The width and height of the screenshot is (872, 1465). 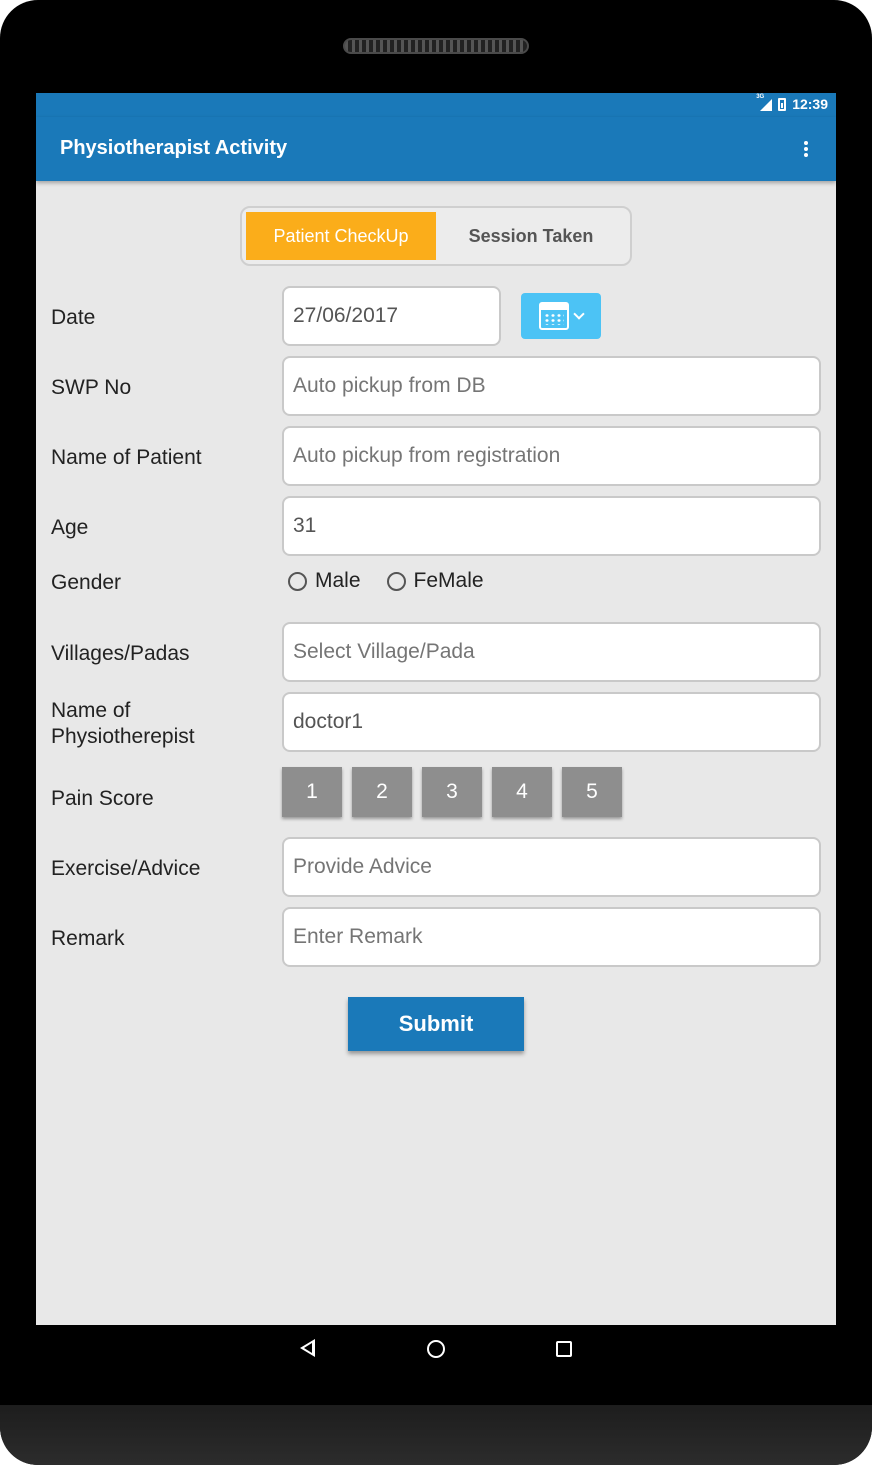 I want to click on pain-score-label: Pain Score, so click(x=102, y=798).